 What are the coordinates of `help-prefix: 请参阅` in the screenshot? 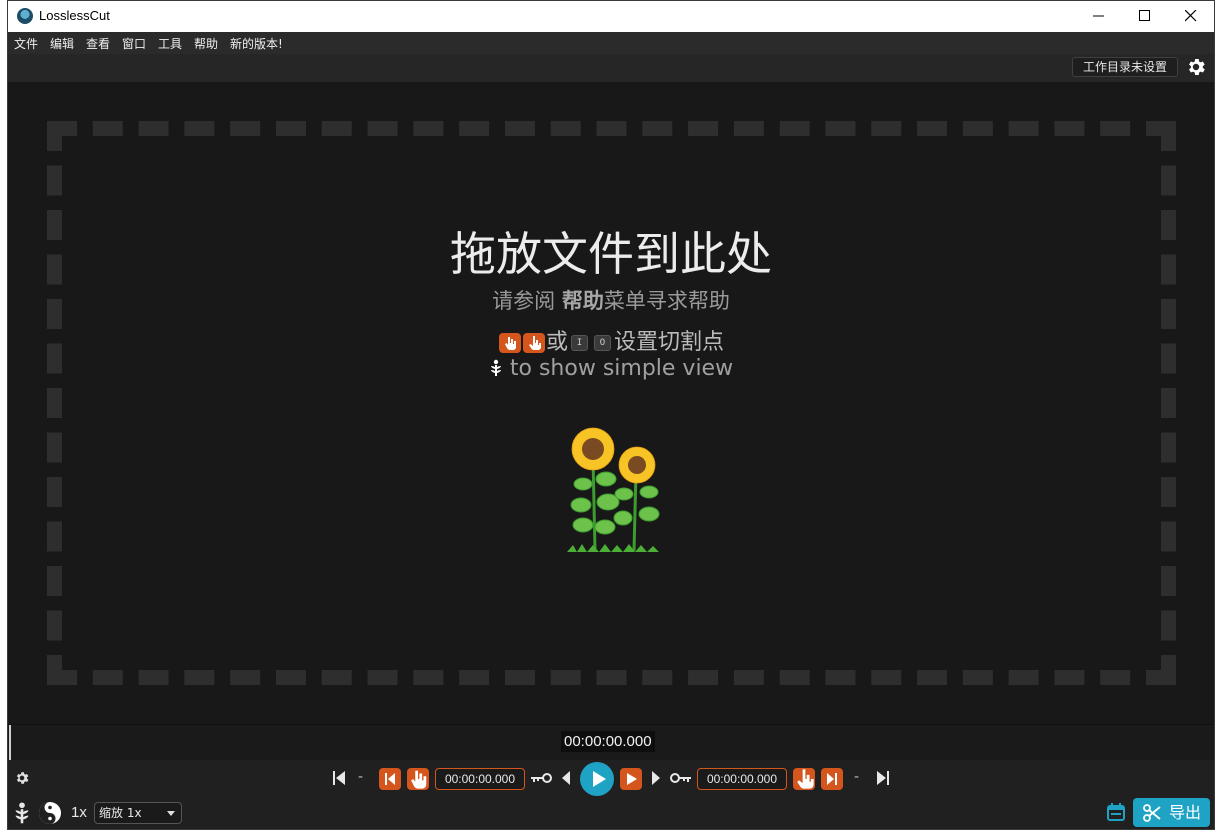 It's located at (527, 301).